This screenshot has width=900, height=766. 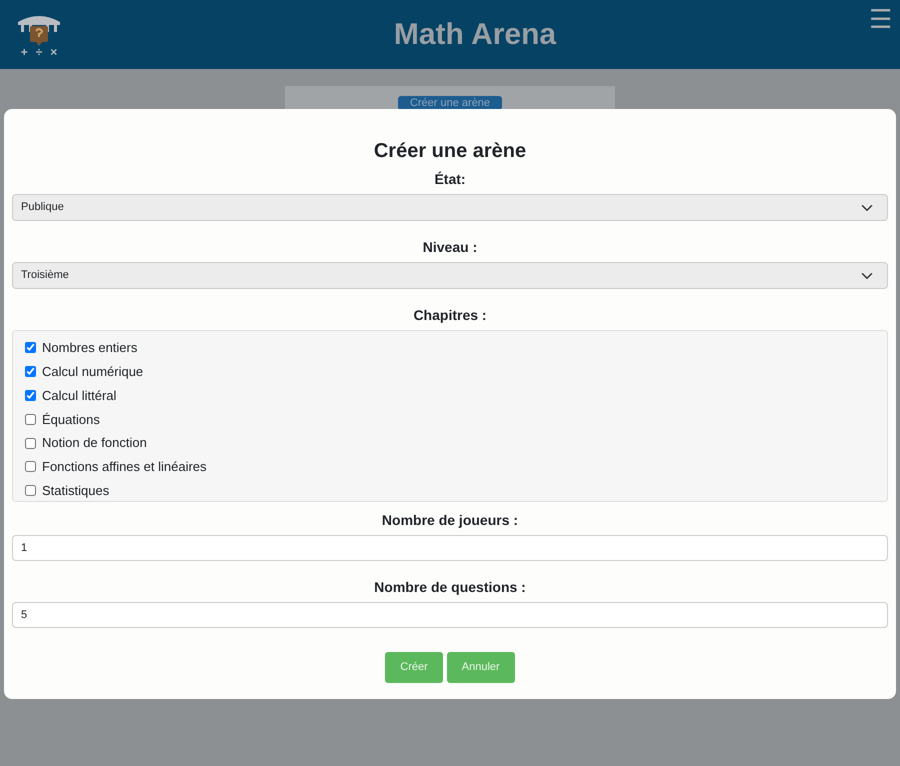 What do you see at coordinates (450, 151) in the screenshot?
I see `dialog-title: Créer une arène` at bounding box center [450, 151].